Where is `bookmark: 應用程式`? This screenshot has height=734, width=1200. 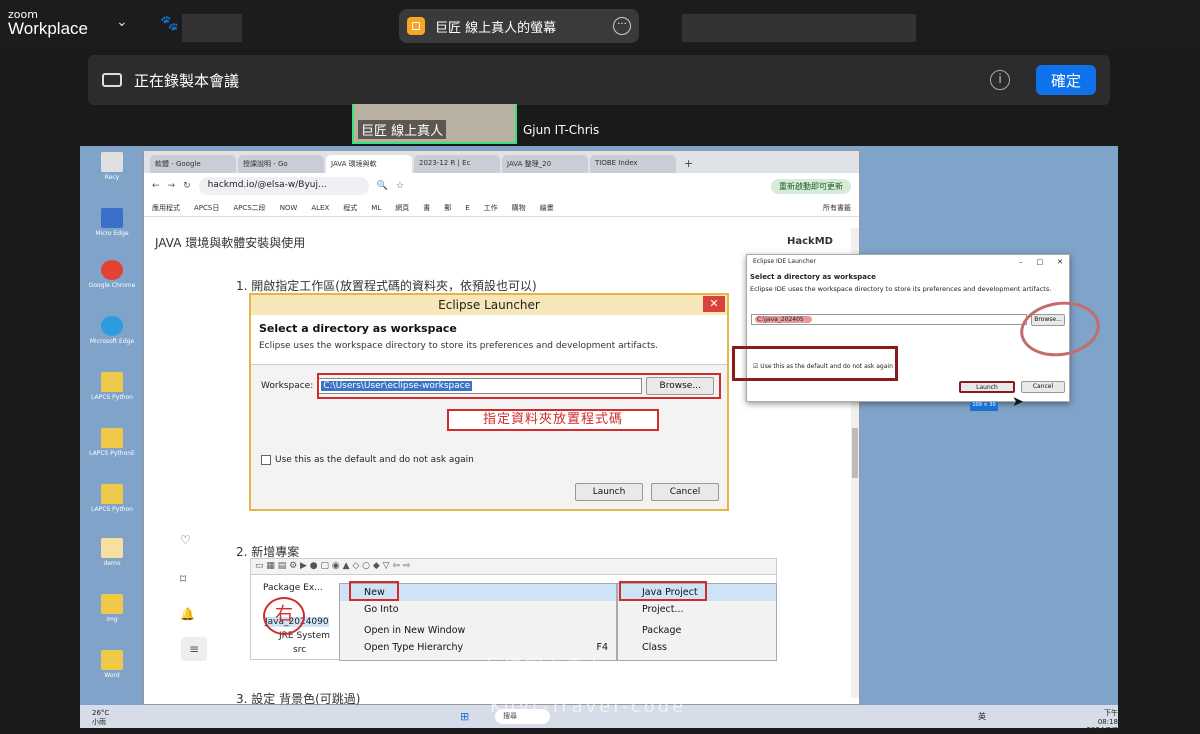 bookmark: 應用程式 is located at coordinates (166, 208).